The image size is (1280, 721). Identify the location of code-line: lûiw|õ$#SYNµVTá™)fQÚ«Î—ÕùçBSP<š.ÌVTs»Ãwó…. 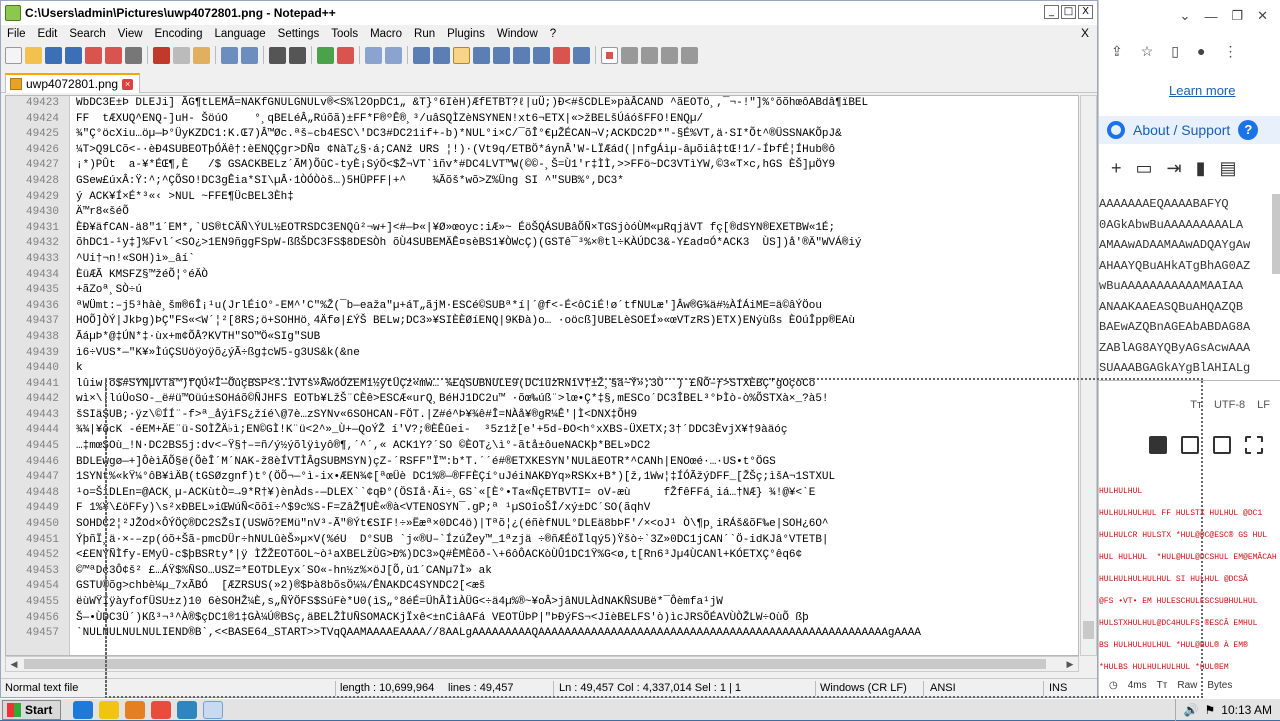
(577, 385).